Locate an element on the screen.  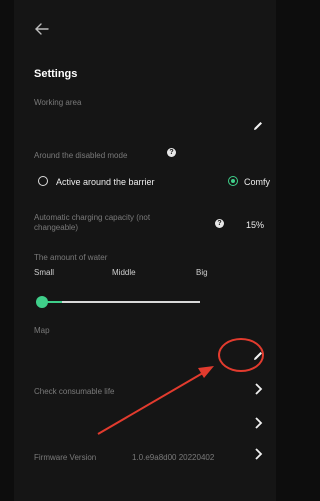
back-arrow-icon is located at coordinates (42, 29).